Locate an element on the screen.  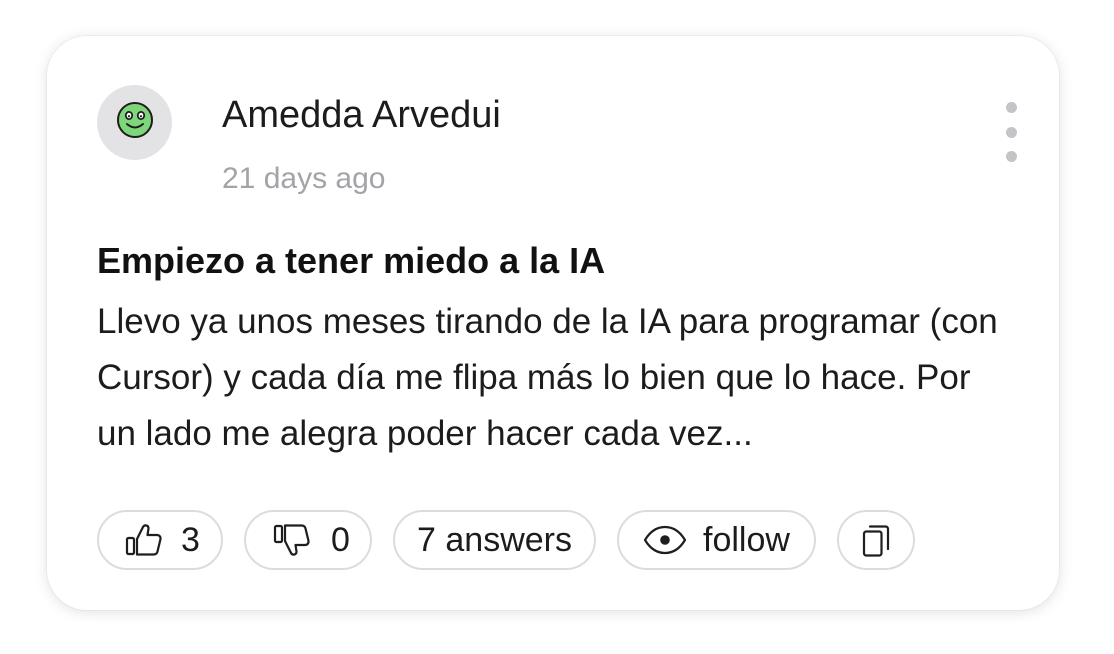
dislike-button: 0 is located at coordinates (308, 540).